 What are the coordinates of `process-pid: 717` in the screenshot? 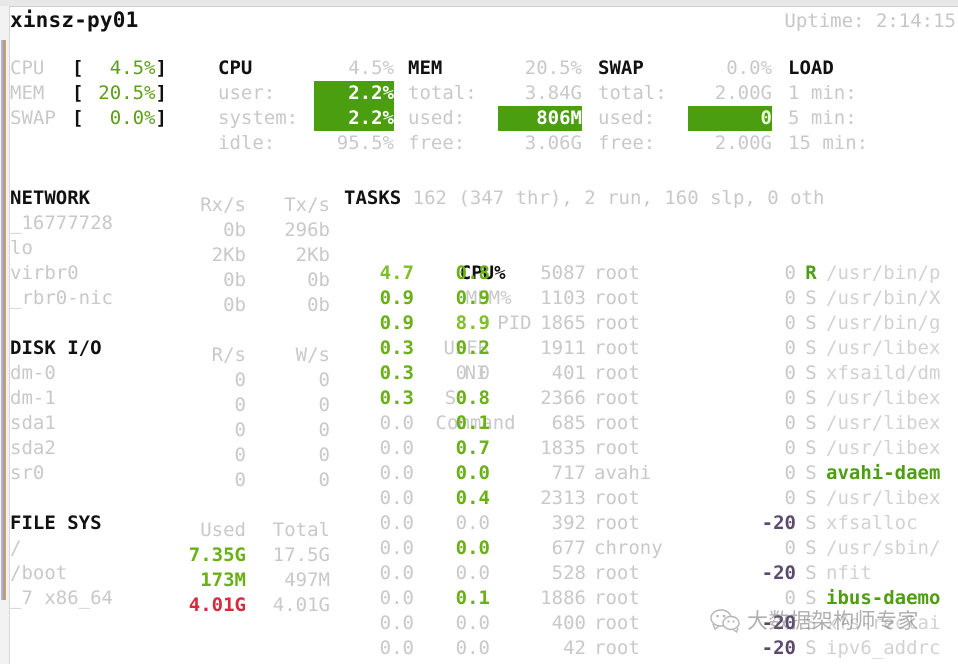 It's located at (568, 473).